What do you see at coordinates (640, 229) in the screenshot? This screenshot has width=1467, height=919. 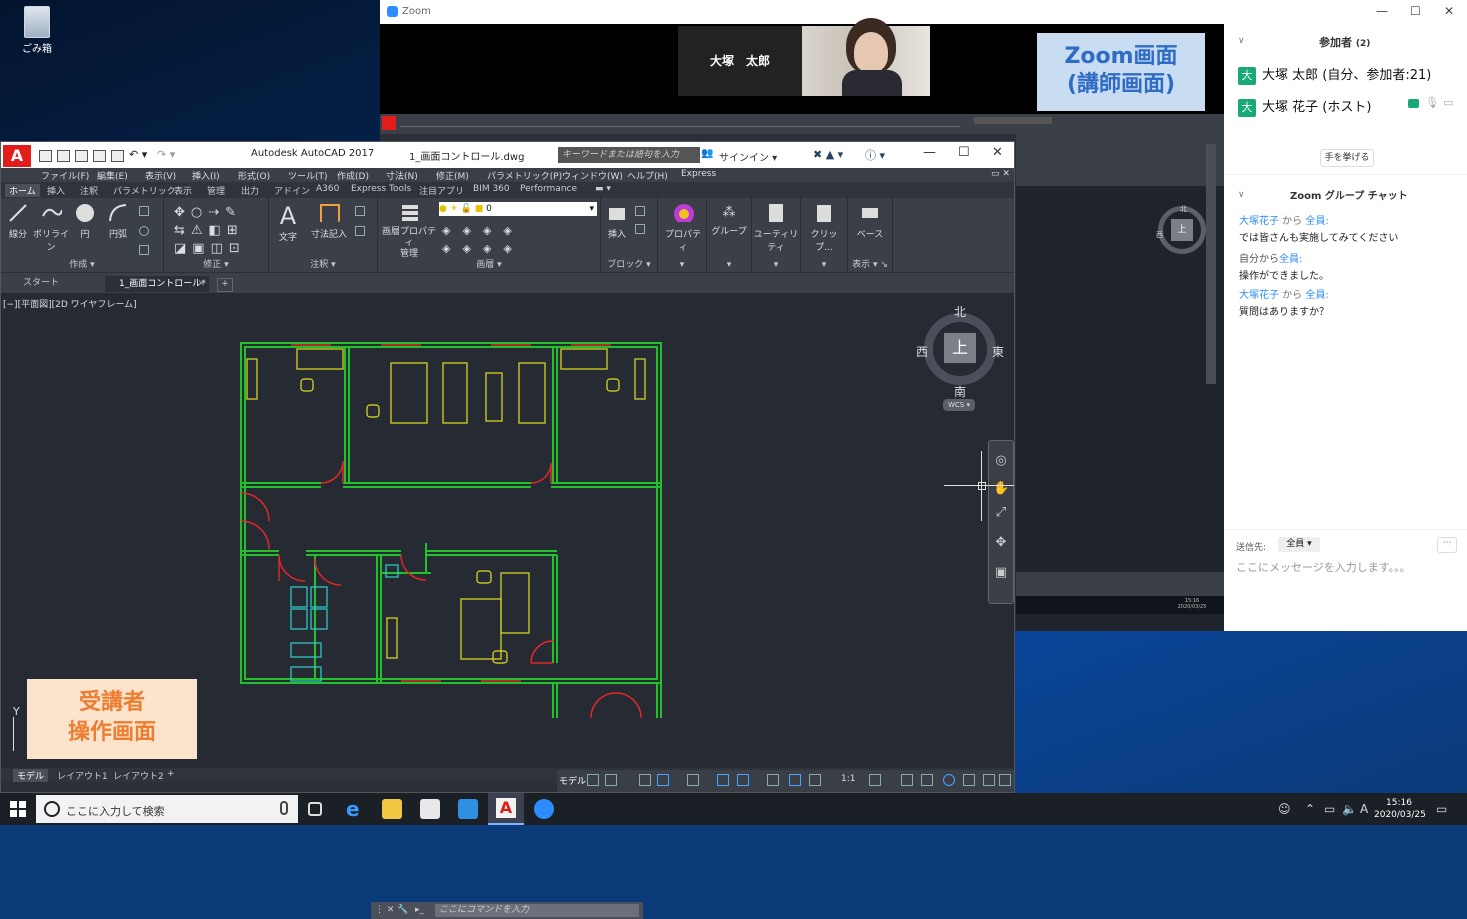 I see `edit-block-icon` at bounding box center [640, 229].